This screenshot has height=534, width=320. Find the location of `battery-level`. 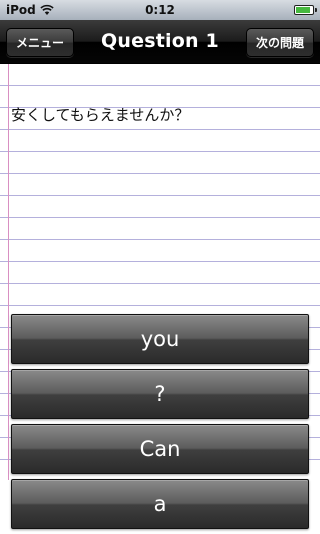

battery-level is located at coordinates (303, 10).